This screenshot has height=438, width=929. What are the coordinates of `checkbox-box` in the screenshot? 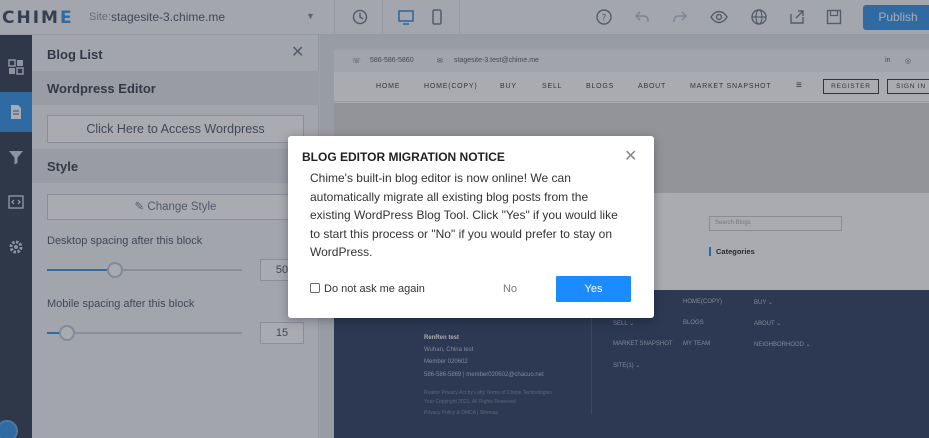 It's located at (315, 288).